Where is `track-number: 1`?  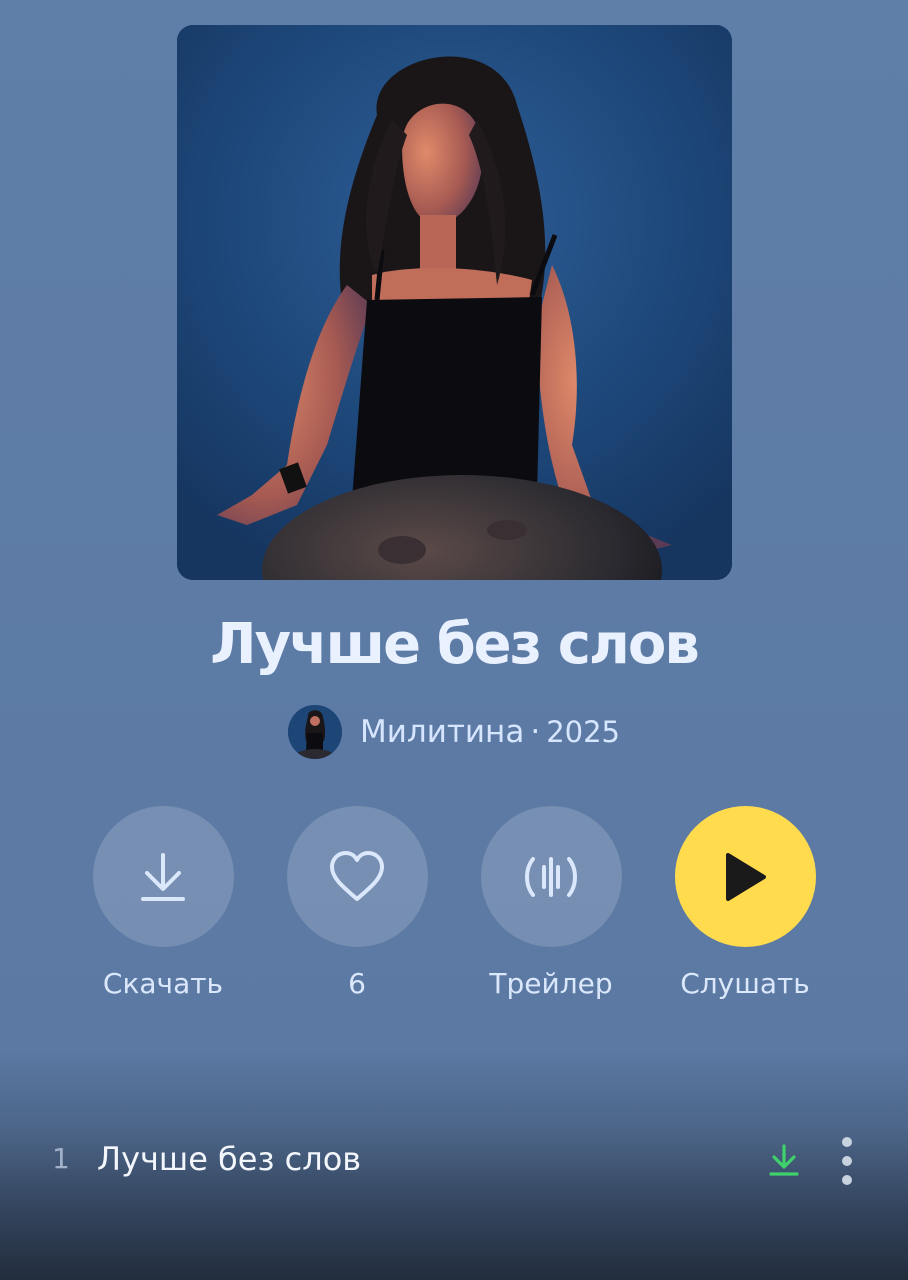
track-number: 1 is located at coordinates (61, 1158).